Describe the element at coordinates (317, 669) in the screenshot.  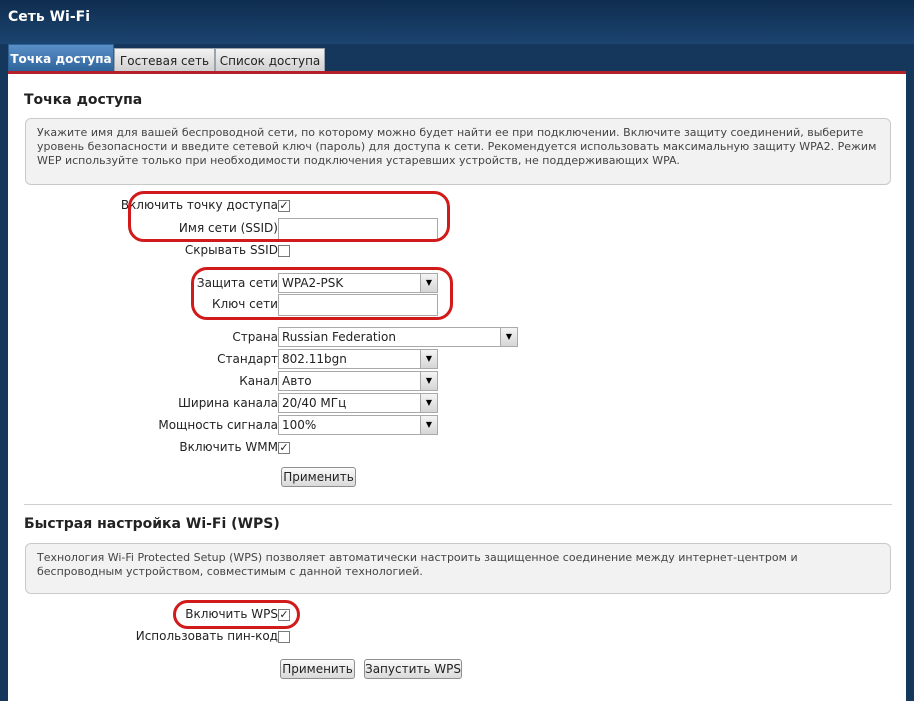
I see `wps-apply-button: Применить` at that location.